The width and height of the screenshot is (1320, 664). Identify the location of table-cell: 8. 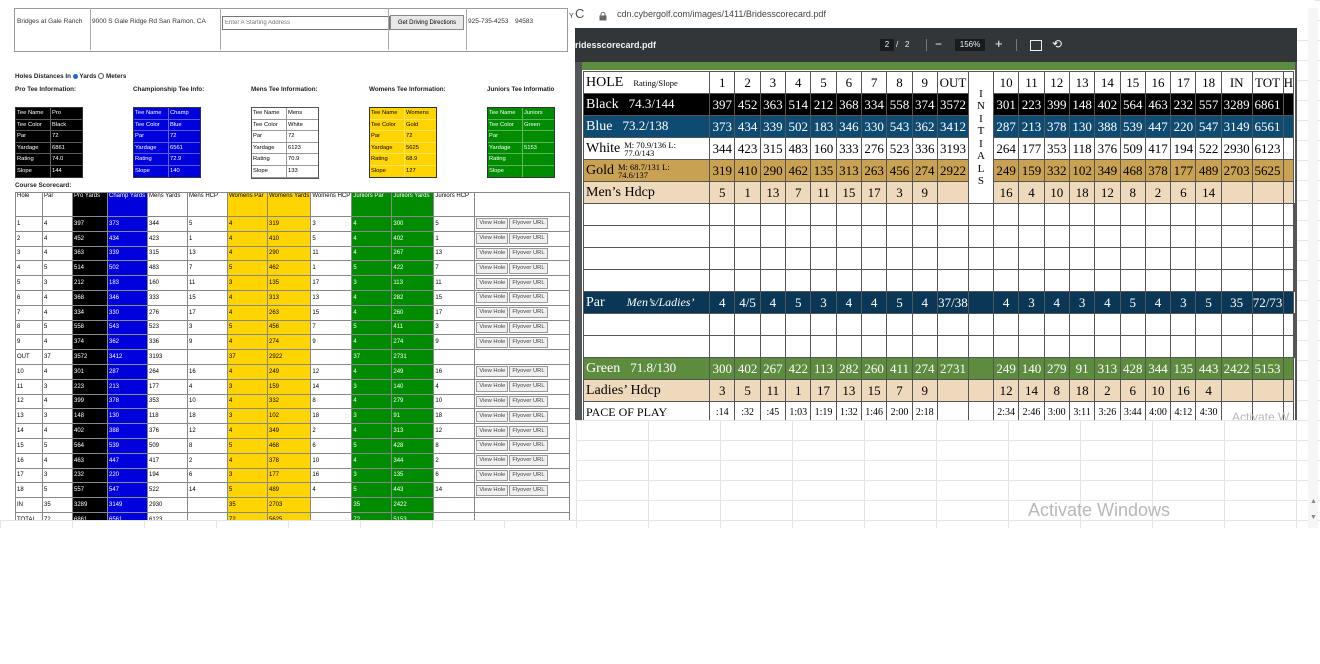
(207, 445).